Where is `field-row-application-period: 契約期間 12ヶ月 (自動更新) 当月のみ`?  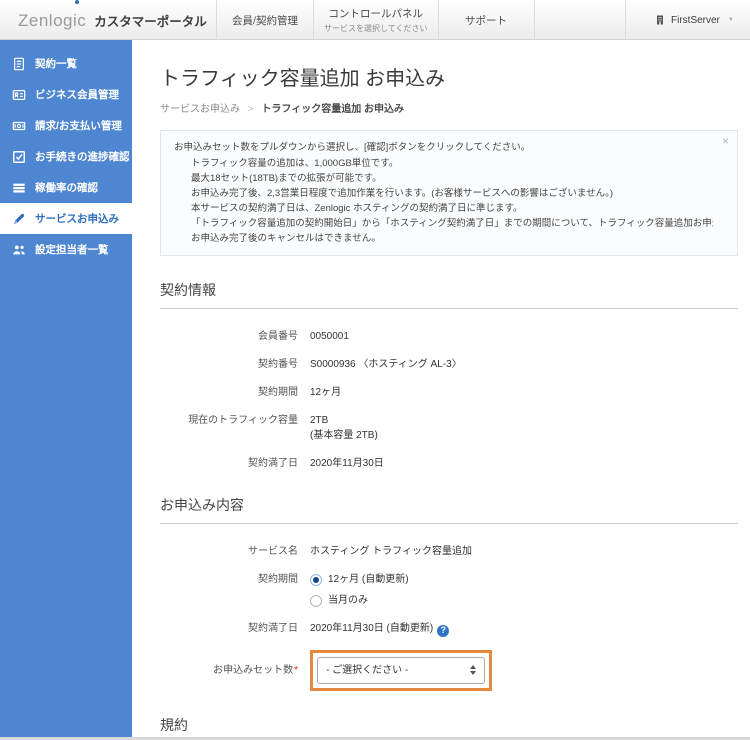
field-row-application-period: 契約期間 12ヶ月 (自動更新) 当月のみ is located at coordinates (333, 590).